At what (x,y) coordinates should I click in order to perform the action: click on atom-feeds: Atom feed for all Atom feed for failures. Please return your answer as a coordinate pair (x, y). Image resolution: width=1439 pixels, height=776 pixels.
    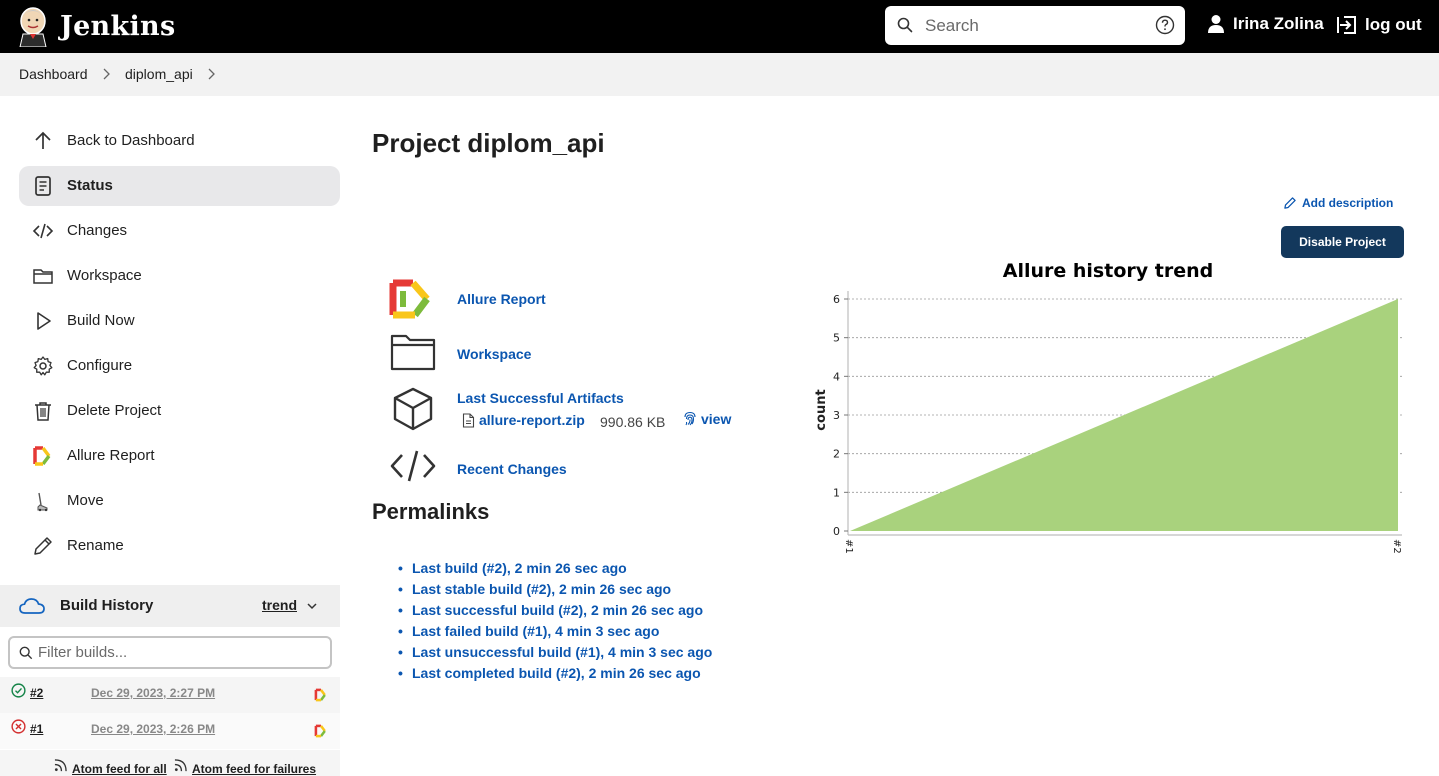
    Looking at the image, I should click on (170, 763).